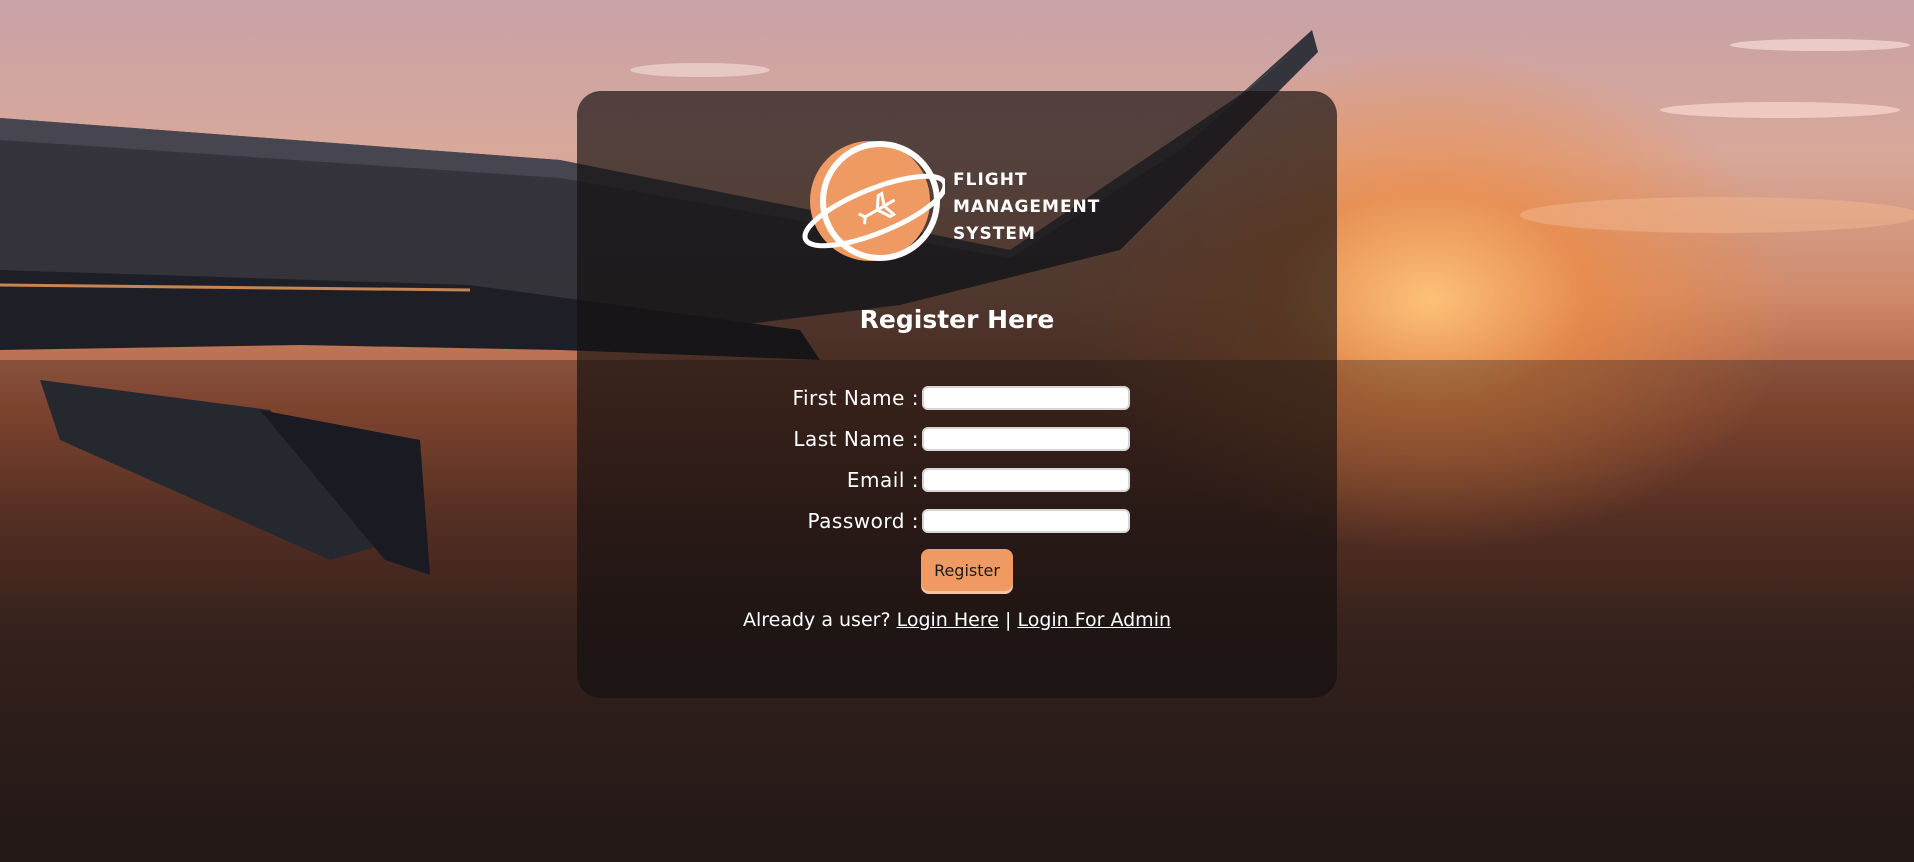 This screenshot has width=1914, height=862. I want to click on already-user-text: Already a user?, so click(816, 620).